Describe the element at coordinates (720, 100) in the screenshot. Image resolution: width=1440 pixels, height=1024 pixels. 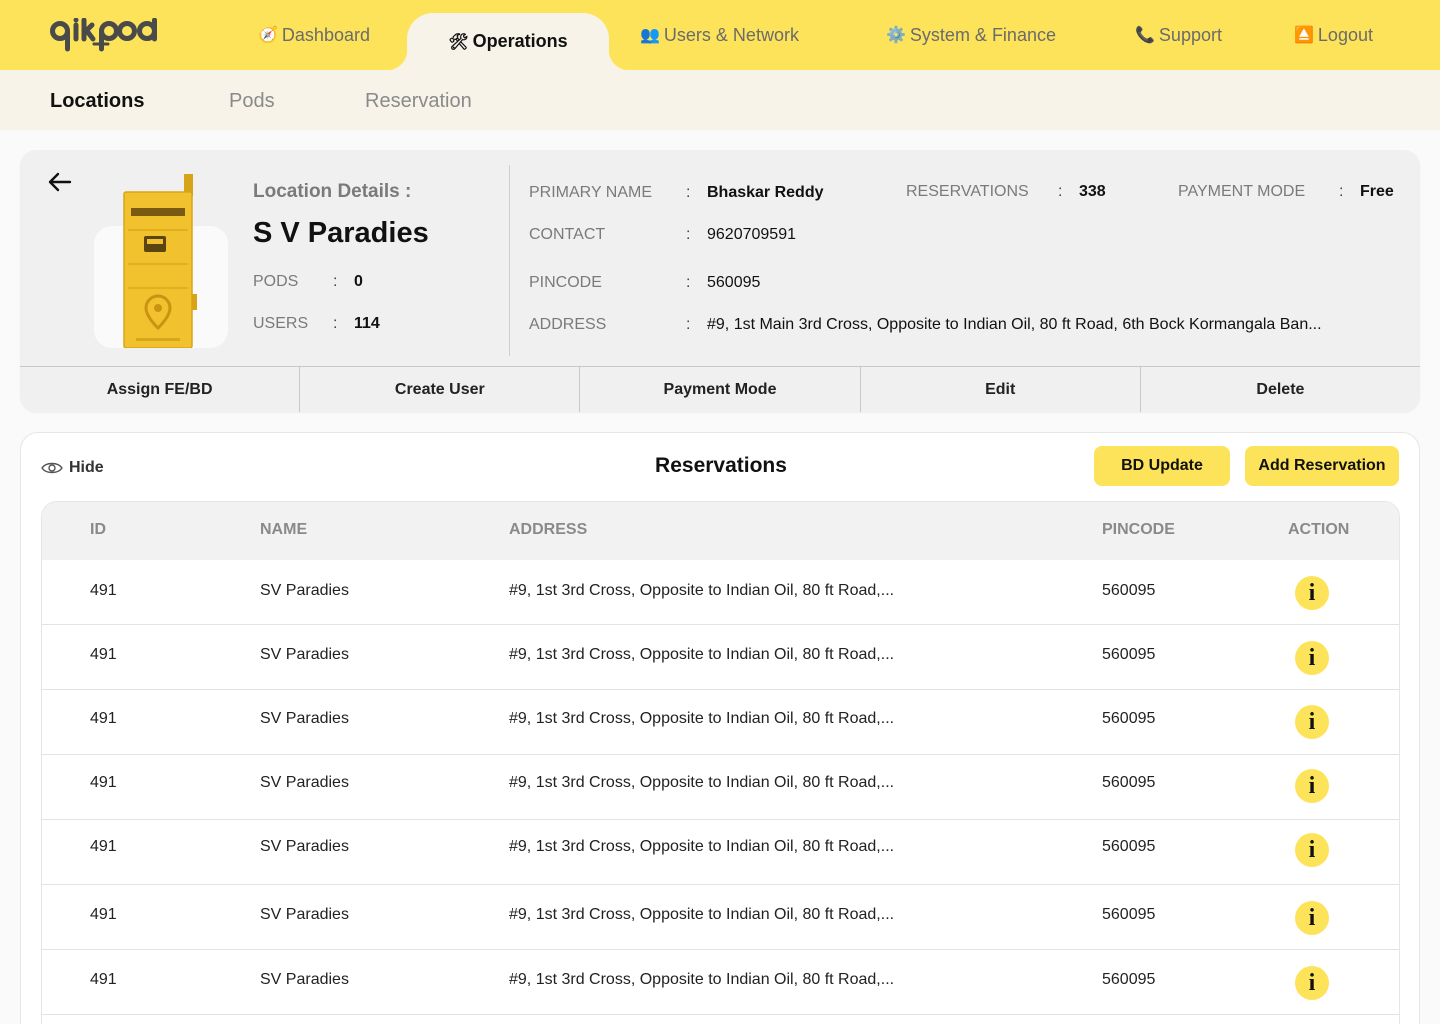
I see `sub-nav: Locations Pods Reservation` at that location.